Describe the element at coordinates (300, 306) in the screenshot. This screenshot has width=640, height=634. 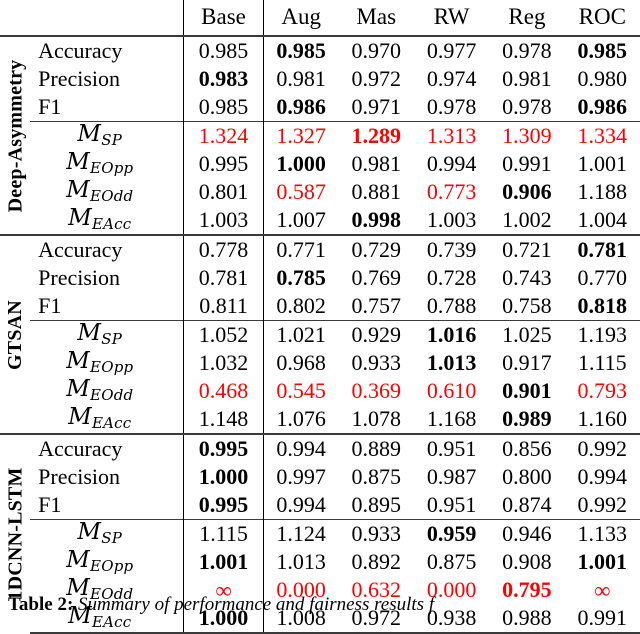
I see `cell-aug: 0.802` at that location.